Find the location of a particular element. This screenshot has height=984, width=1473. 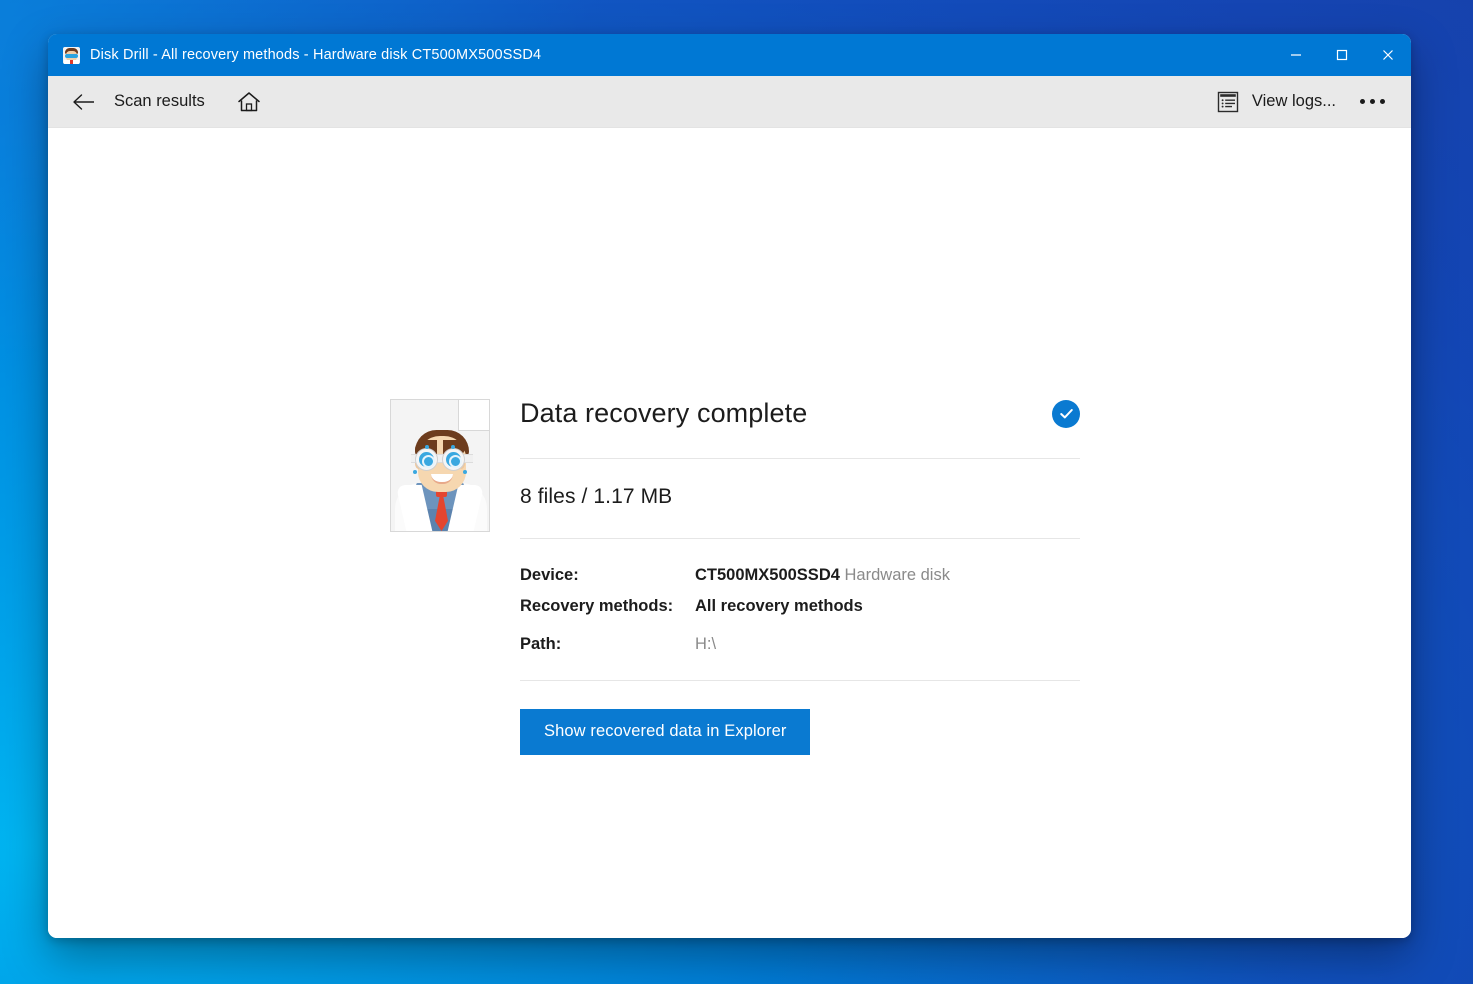

back-label: Scan results is located at coordinates (159, 101).